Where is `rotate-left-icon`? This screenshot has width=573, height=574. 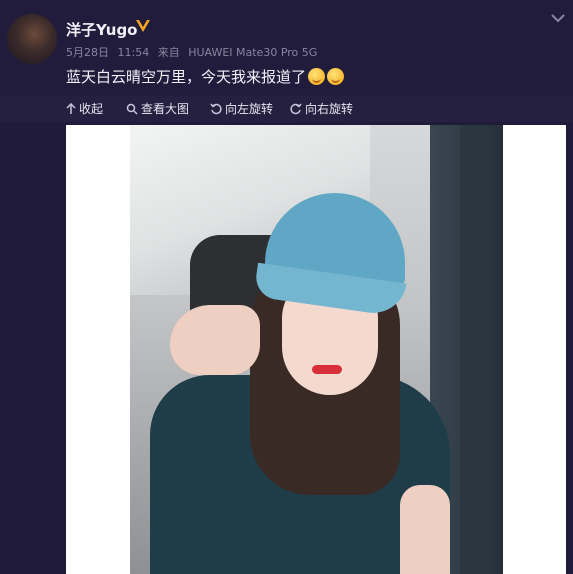 rotate-left-icon is located at coordinates (216, 108).